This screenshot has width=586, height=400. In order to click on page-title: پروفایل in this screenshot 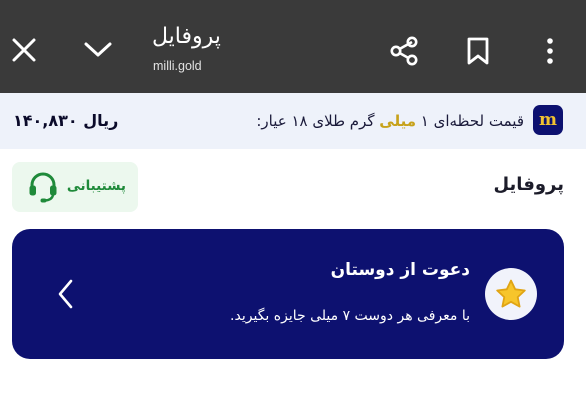, I will do `click(528, 184)`.